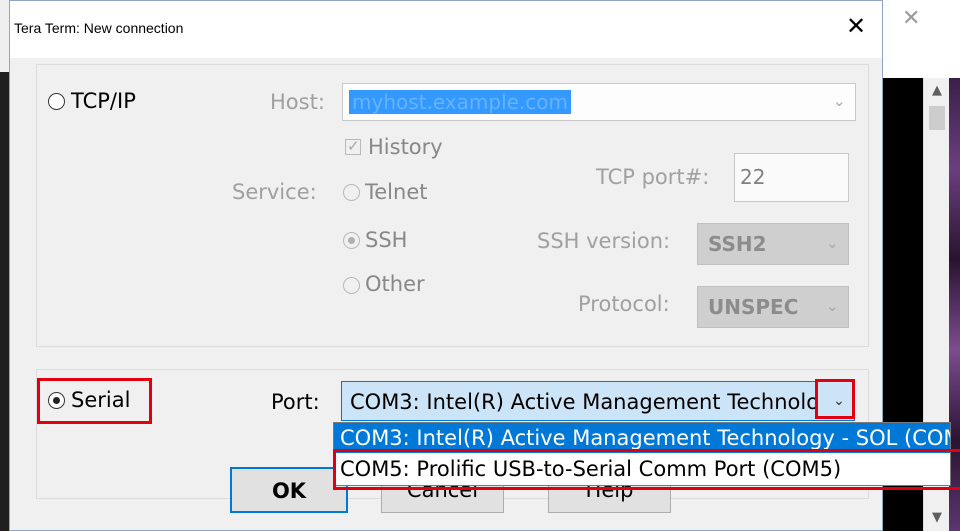  What do you see at coordinates (386, 240) in the screenshot?
I see `ssh-label: SSH` at bounding box center [386, 240].